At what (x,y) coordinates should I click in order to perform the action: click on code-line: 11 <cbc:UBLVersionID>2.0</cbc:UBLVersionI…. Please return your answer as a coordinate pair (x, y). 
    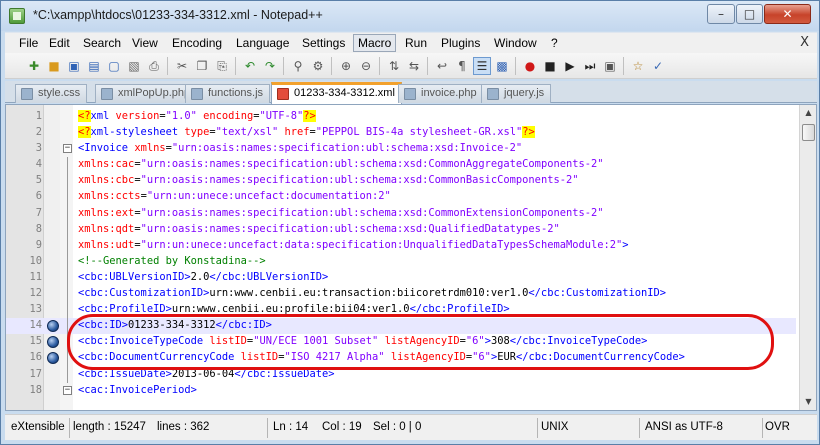
    Looking at the image, I should click on (401, 278).